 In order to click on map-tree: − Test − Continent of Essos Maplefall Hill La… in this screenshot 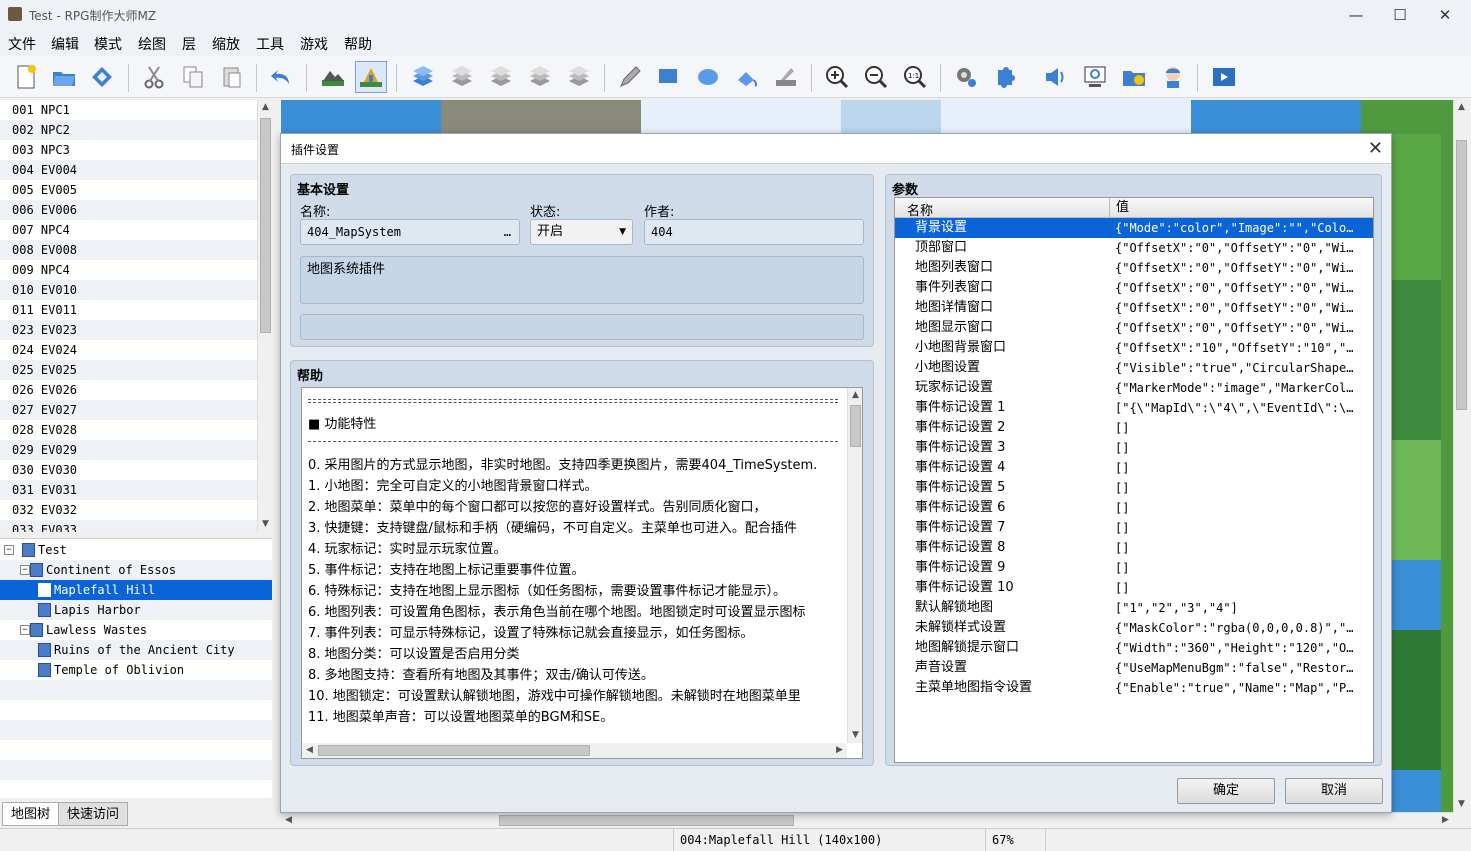, I will do `click(136, 668)`.